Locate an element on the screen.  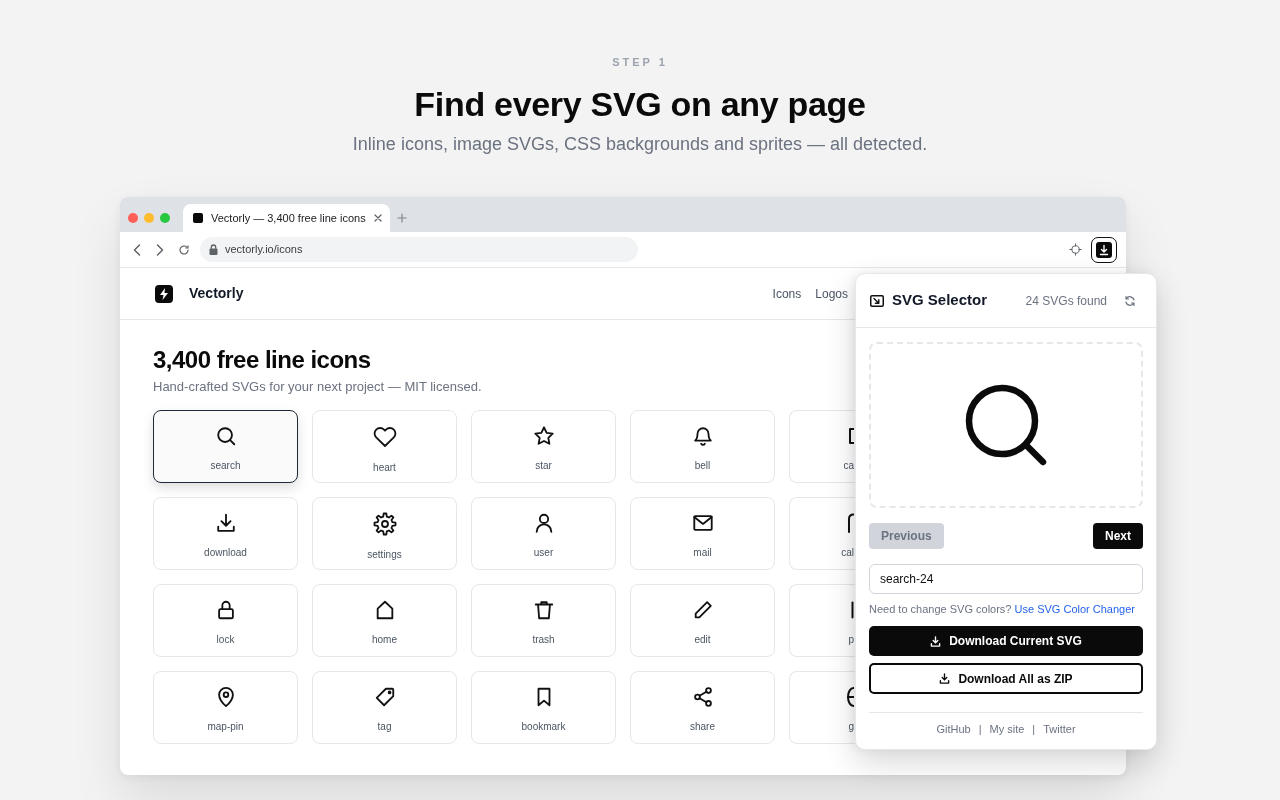
download-zip-button: Download All as ZIP is located at coordinates (1006, 678).